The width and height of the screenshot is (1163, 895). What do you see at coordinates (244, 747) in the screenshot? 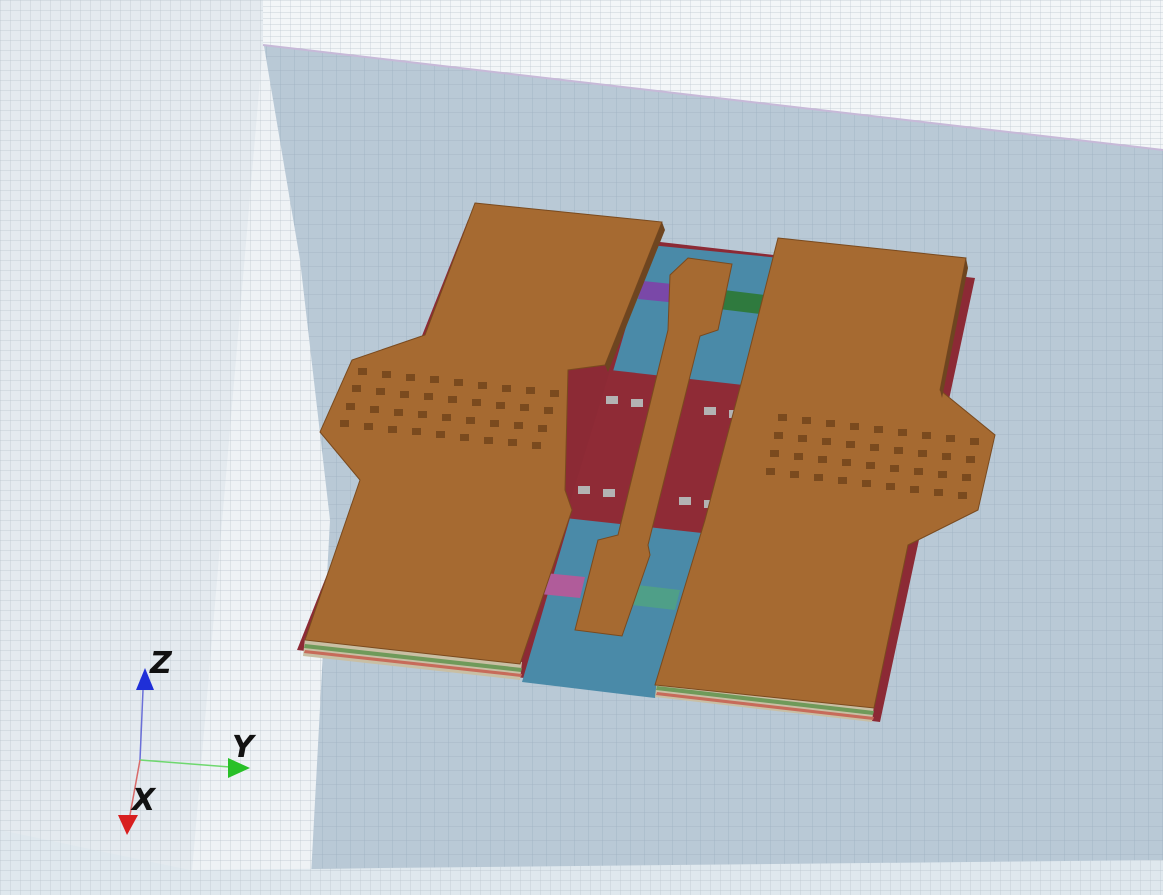
I see `y-axis-label: Y` at bounding box center [244, 747].